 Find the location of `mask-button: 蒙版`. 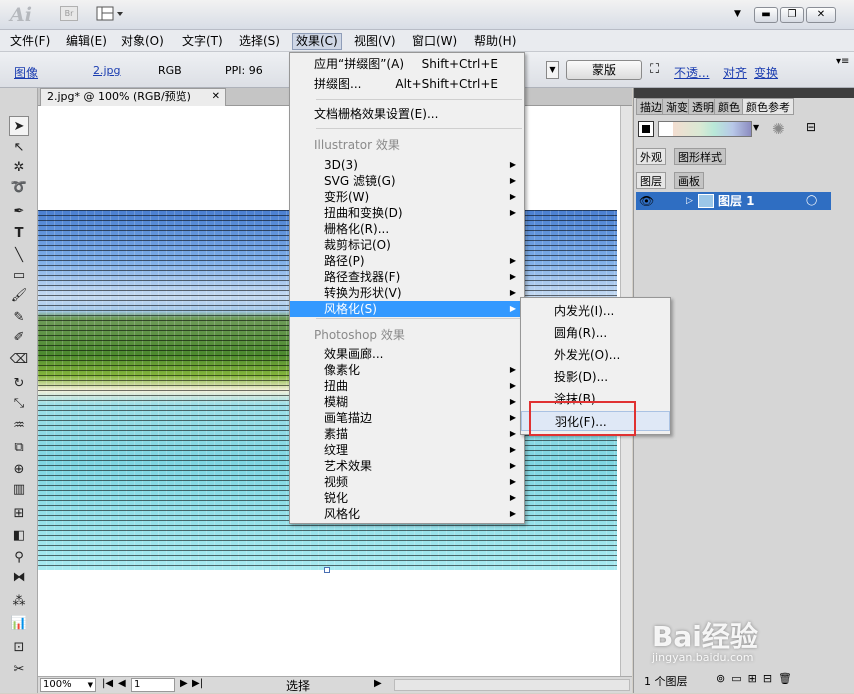

mask-button: 蒙版 is located at coordinates (604, 70).